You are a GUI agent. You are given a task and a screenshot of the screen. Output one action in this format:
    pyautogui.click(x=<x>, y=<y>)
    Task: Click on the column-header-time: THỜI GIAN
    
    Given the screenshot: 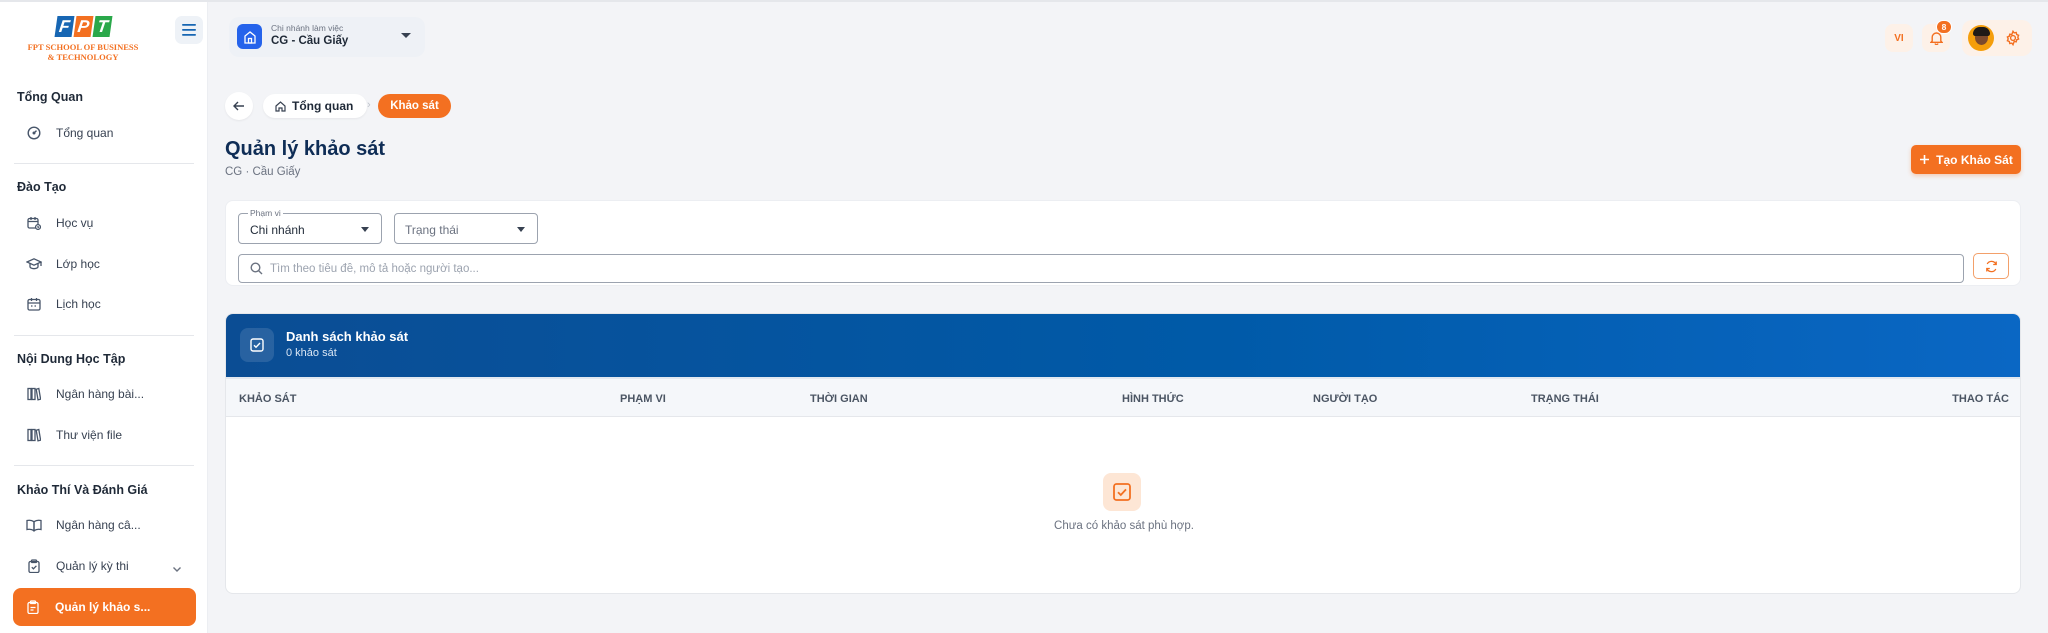 What is the action you would take?
    pyautogui.click(x=839, y=399)
    